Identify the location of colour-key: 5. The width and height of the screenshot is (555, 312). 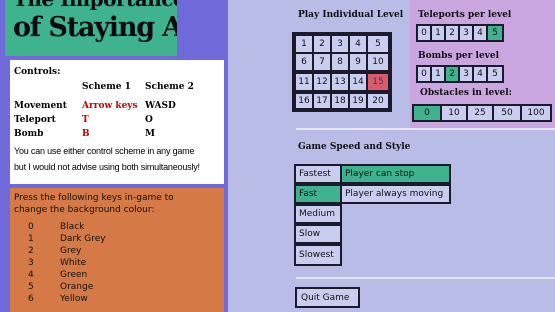
(31, 287).